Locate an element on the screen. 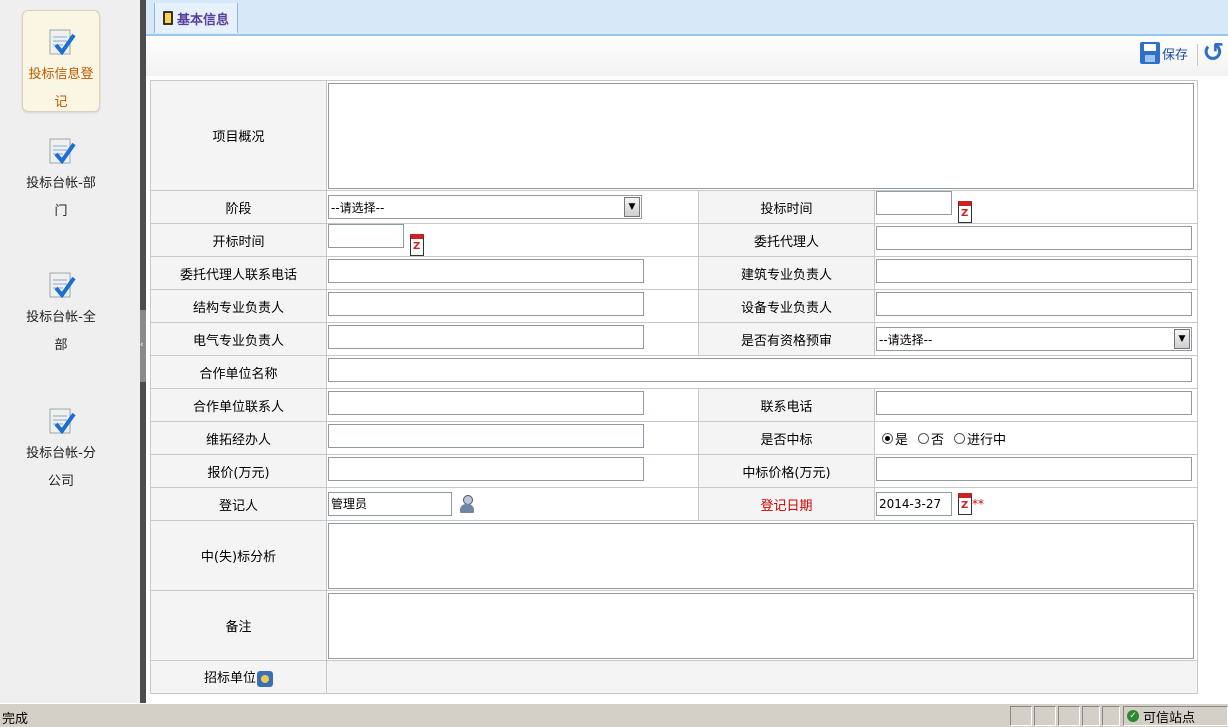 Image resolution: width=1228 pixels, height=727 pixels. undo-button: ↺ is located at coordinates (1213, 53).